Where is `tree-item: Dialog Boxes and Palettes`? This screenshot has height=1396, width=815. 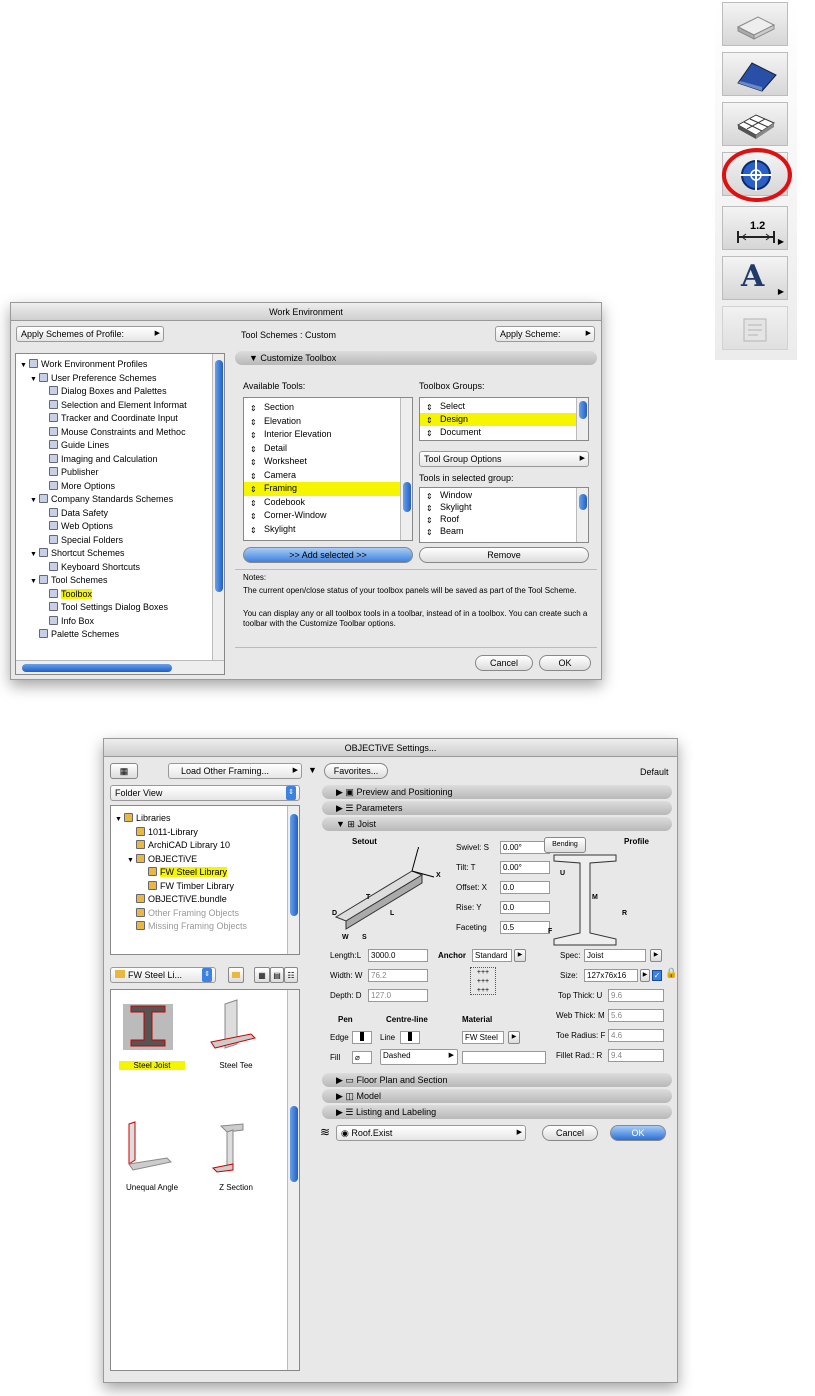
tree-item: Dialog Boxes and Palettes is located at coordinates (120, 392).